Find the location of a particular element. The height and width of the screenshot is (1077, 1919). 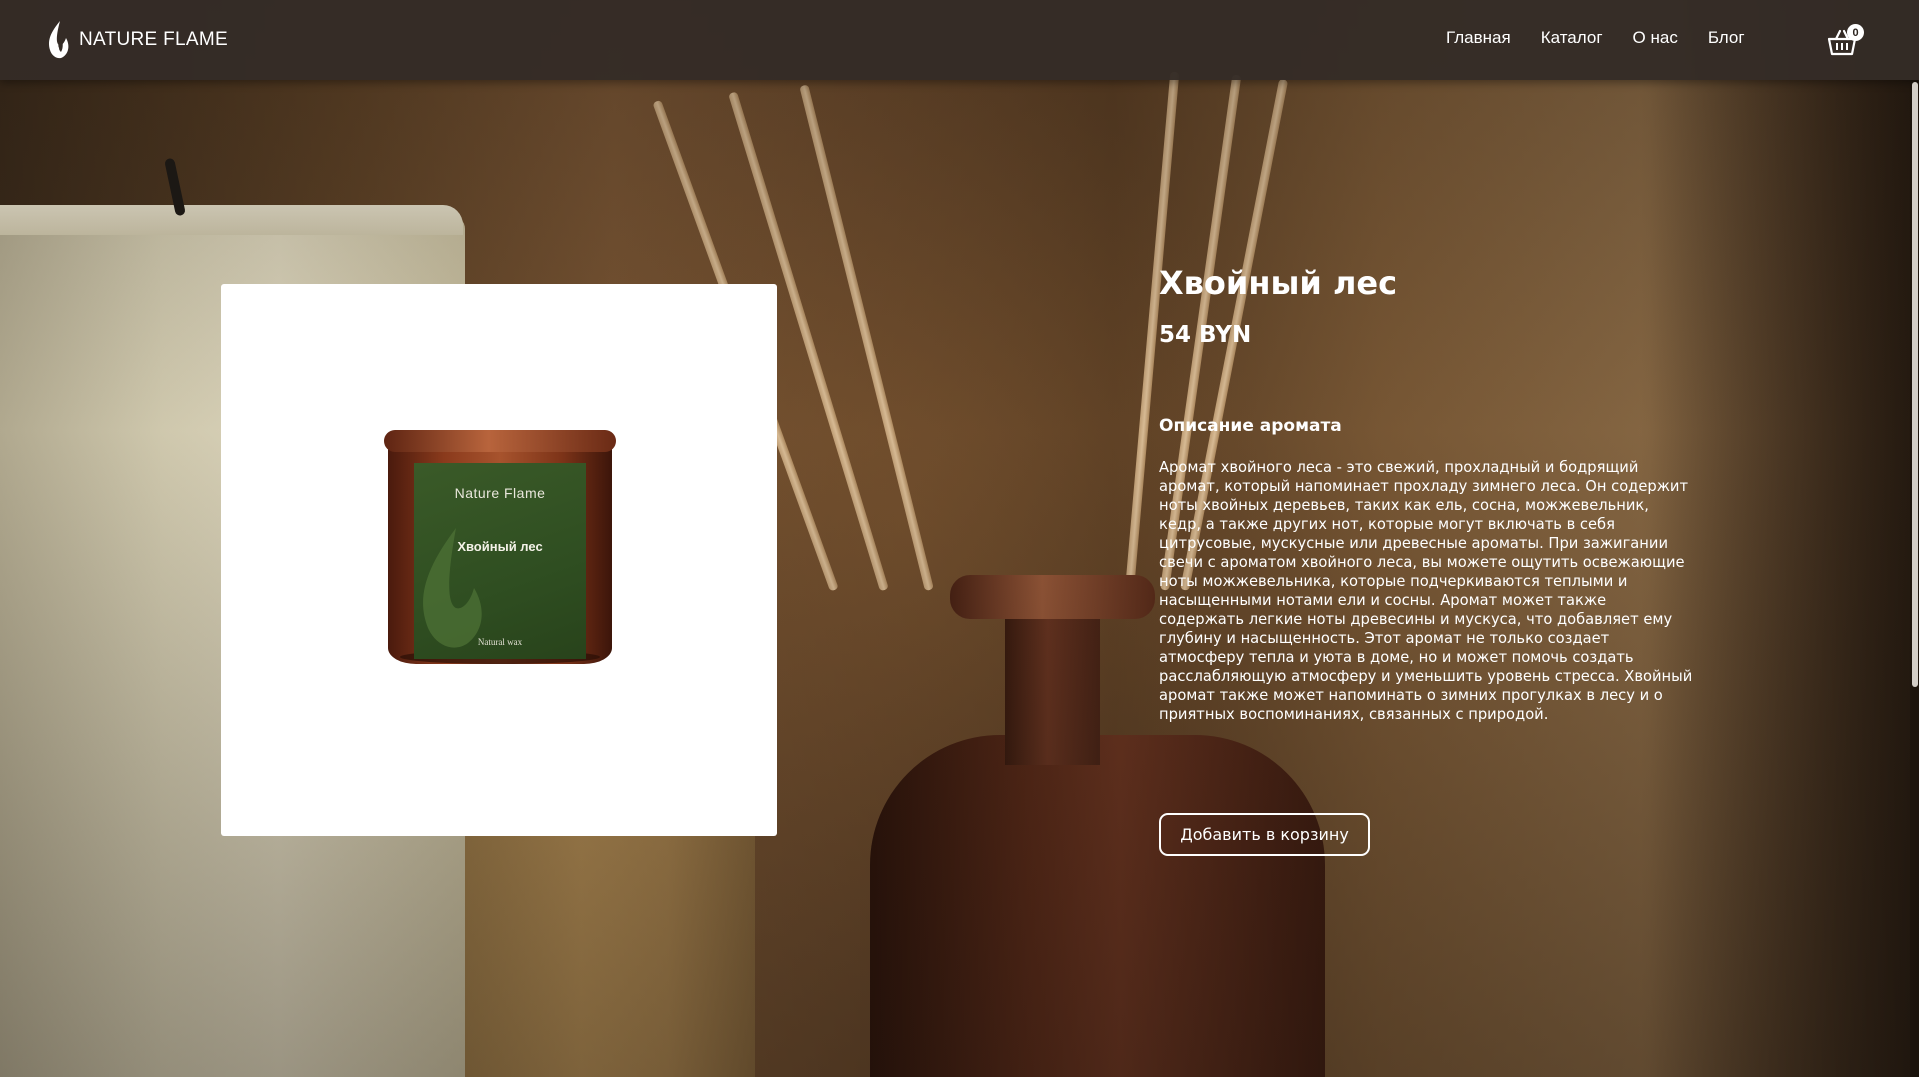

label-product-name: Хвойный лес is located at coordinates (500, 546).